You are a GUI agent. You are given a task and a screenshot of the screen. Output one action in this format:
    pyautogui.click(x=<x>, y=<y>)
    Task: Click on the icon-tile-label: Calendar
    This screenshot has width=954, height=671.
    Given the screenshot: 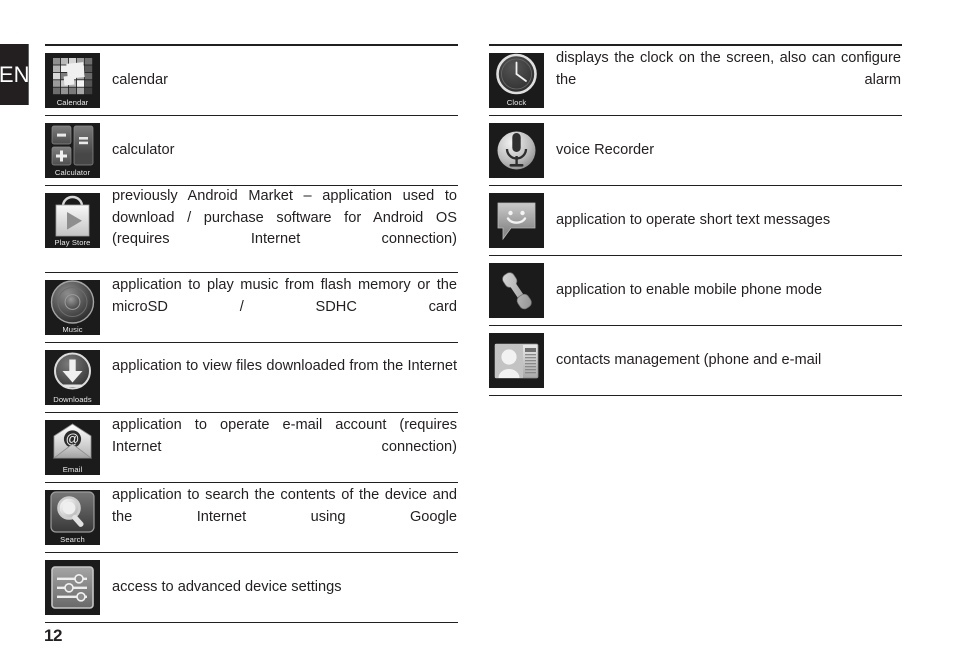 What is the action you would take?
    pyautogui.click(x=72, y=102)
    